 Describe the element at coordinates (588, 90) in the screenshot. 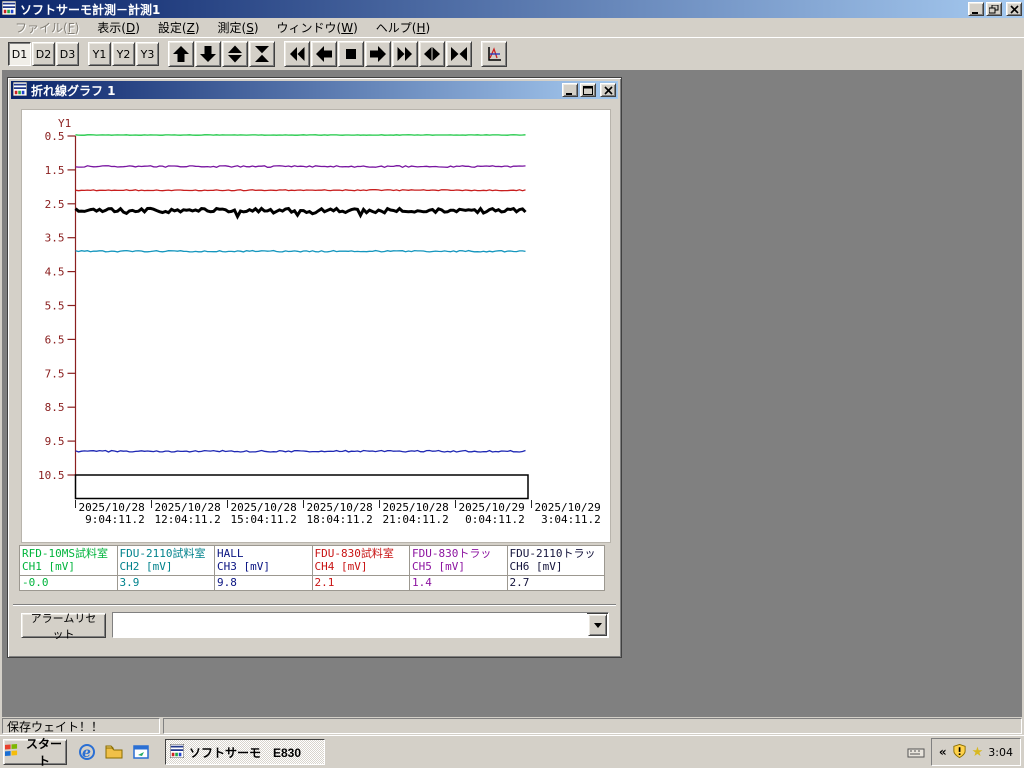

I see `graph-maximize-button` at that location.